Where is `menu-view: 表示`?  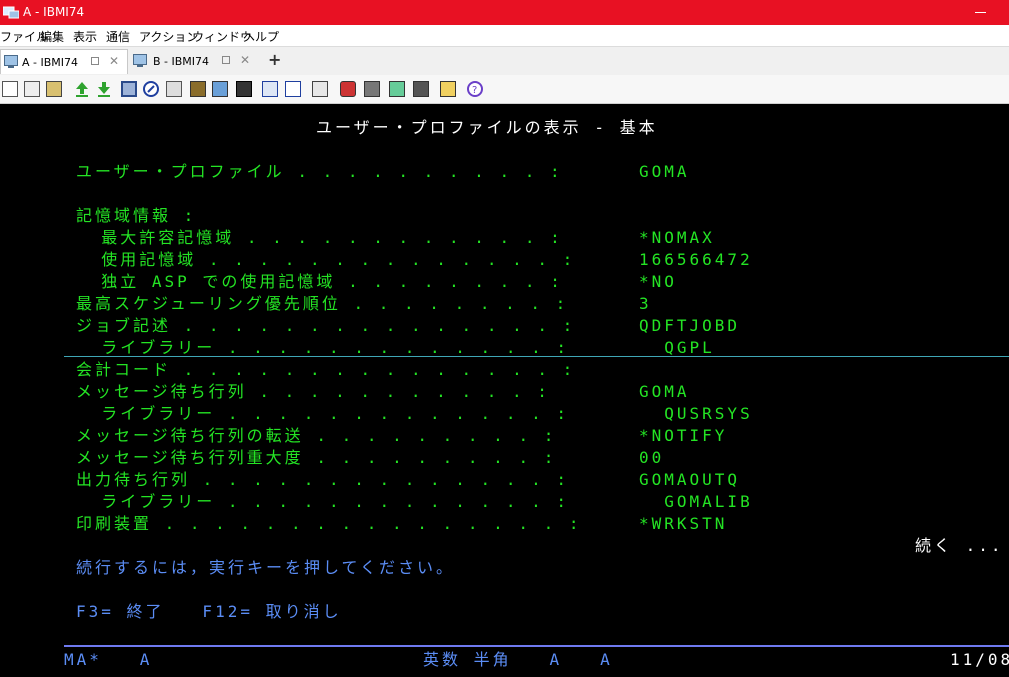 menu-view: 表示 is located at coordinates (85, 36).